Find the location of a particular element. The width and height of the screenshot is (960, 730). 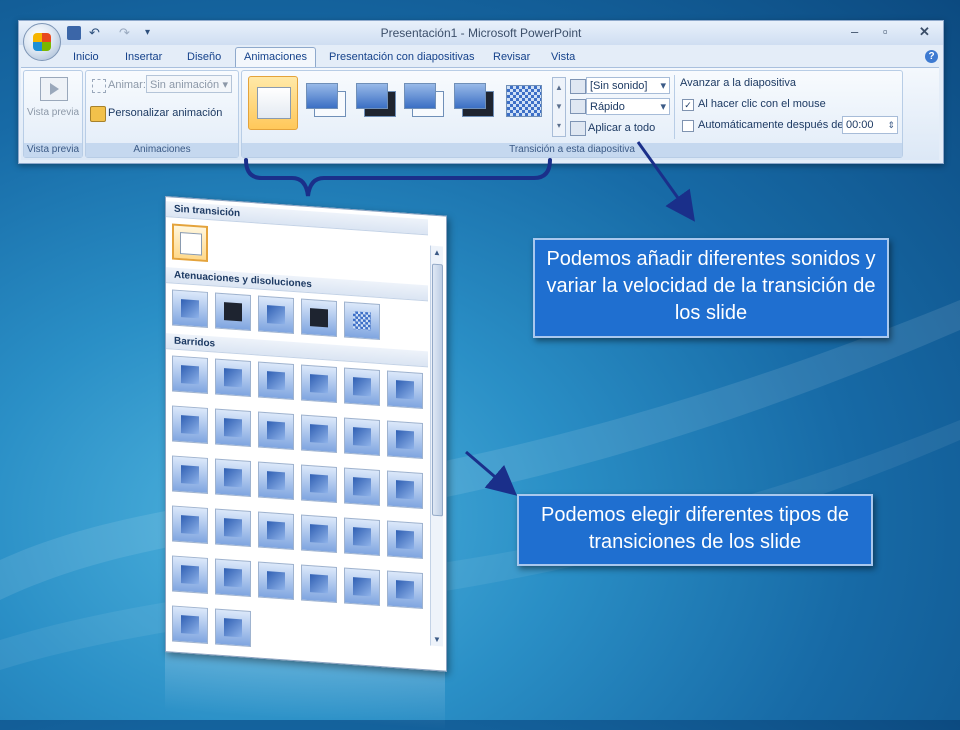

tab-insertar: Insertar is located at coordinates (143, 57).